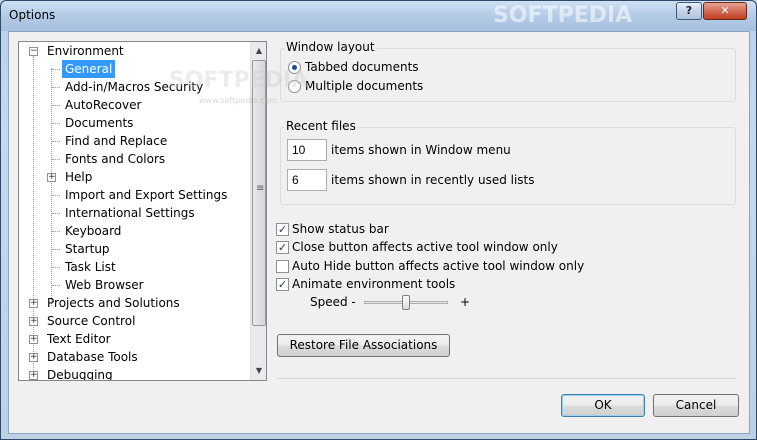  Describe the element at coordinates (321, 126) in the screenshot. I see `recent-files-label: Recent files` at that location.